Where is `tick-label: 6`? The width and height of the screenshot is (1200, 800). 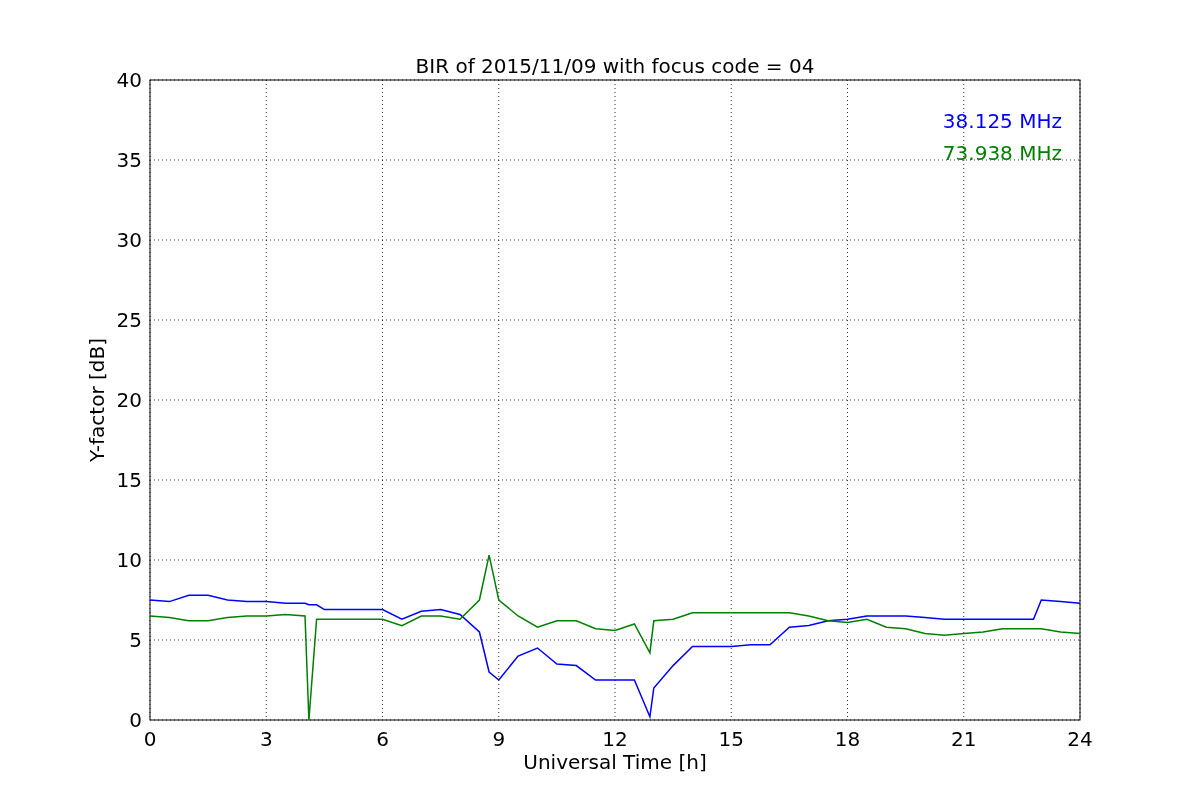 tick-label: 6 is located at coordinates (382, 739).